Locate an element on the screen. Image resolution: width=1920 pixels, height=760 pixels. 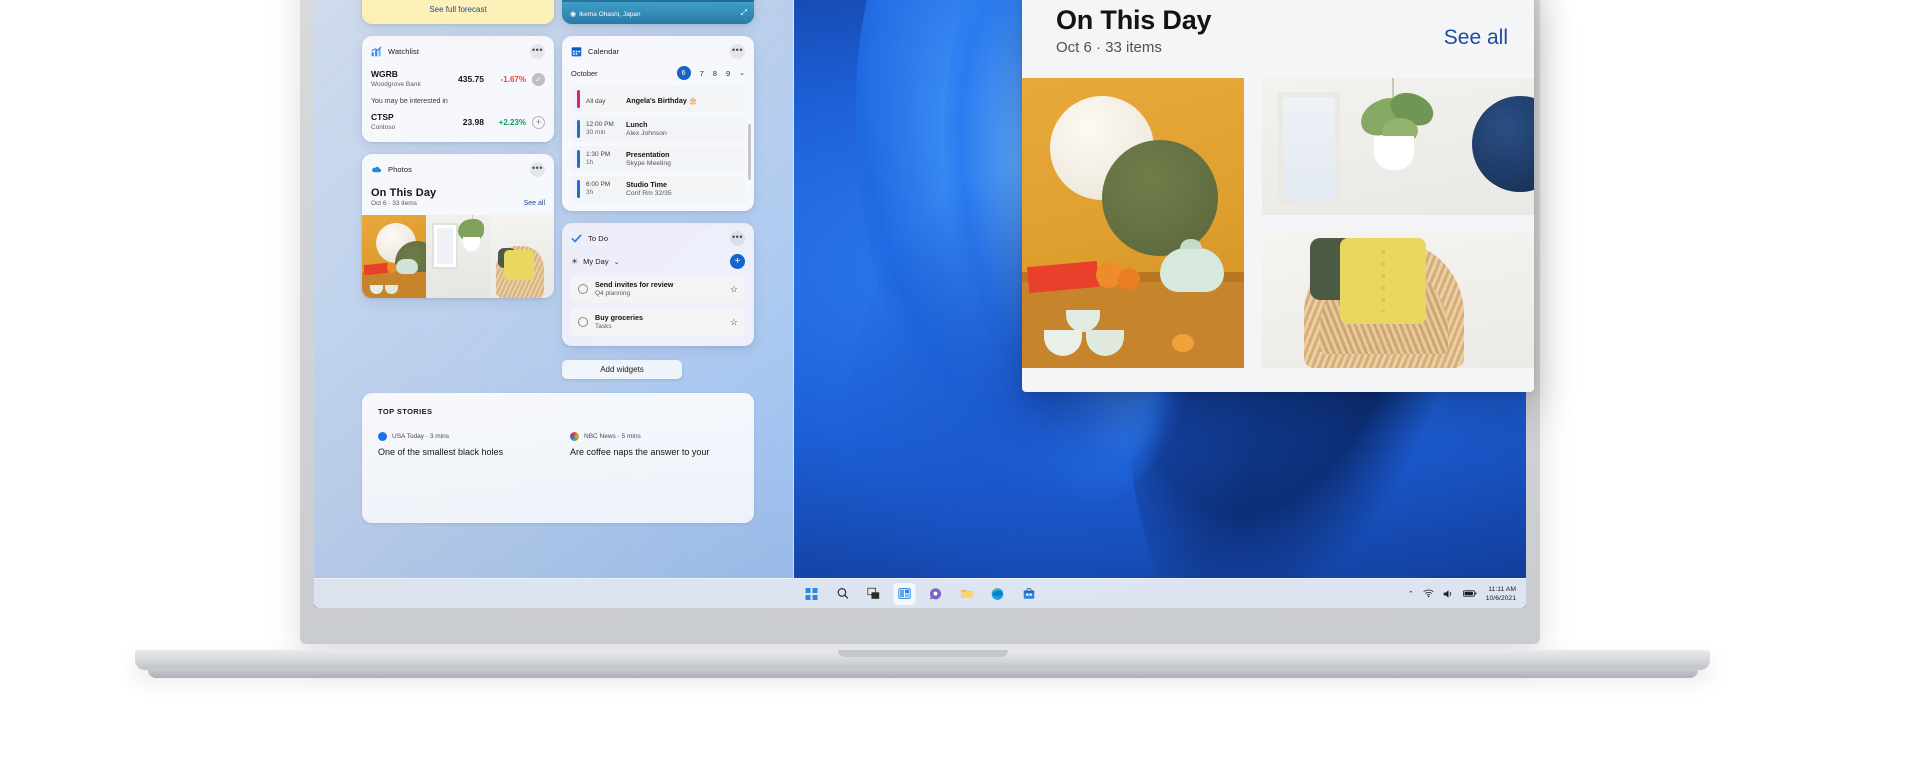
watchlist-row: WGRB Woodgrove Bank 435.75 -1.67% ✓ is located at coordinates (458, 76).